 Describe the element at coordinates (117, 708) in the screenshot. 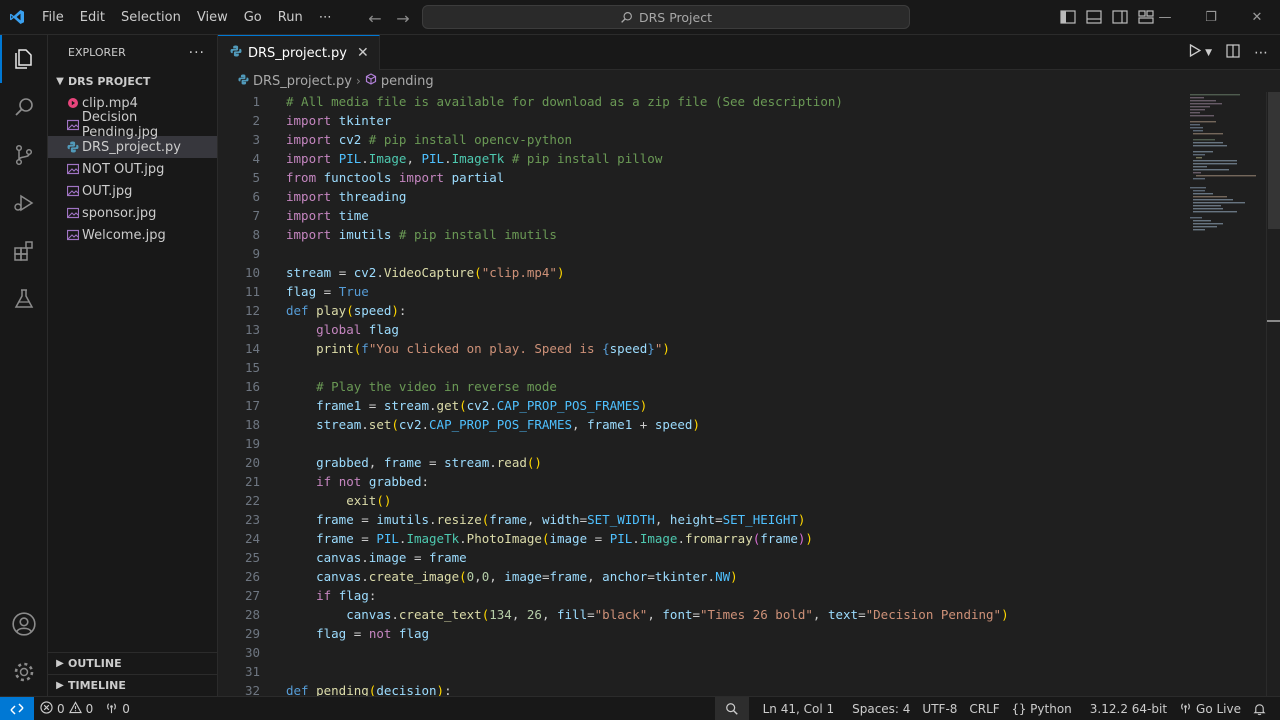

I see `ports-indicator: 0` at that location.